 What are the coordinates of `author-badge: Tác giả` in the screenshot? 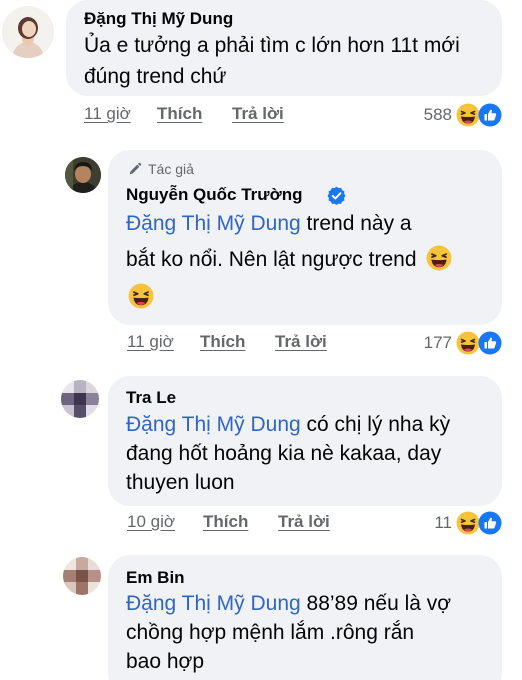 It's located at (171, 169).